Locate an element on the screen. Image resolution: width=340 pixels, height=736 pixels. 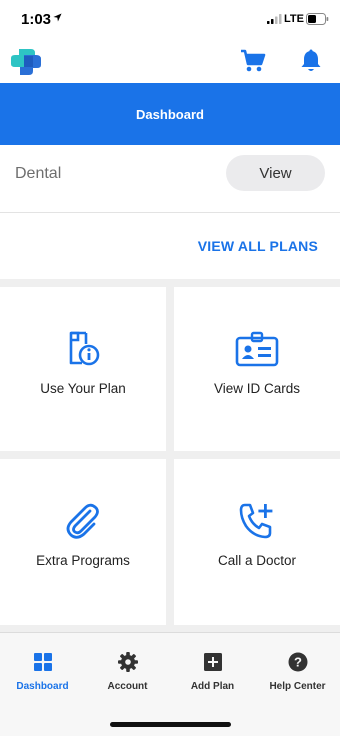
app-logo-icon is located at coordinates (26, 62).